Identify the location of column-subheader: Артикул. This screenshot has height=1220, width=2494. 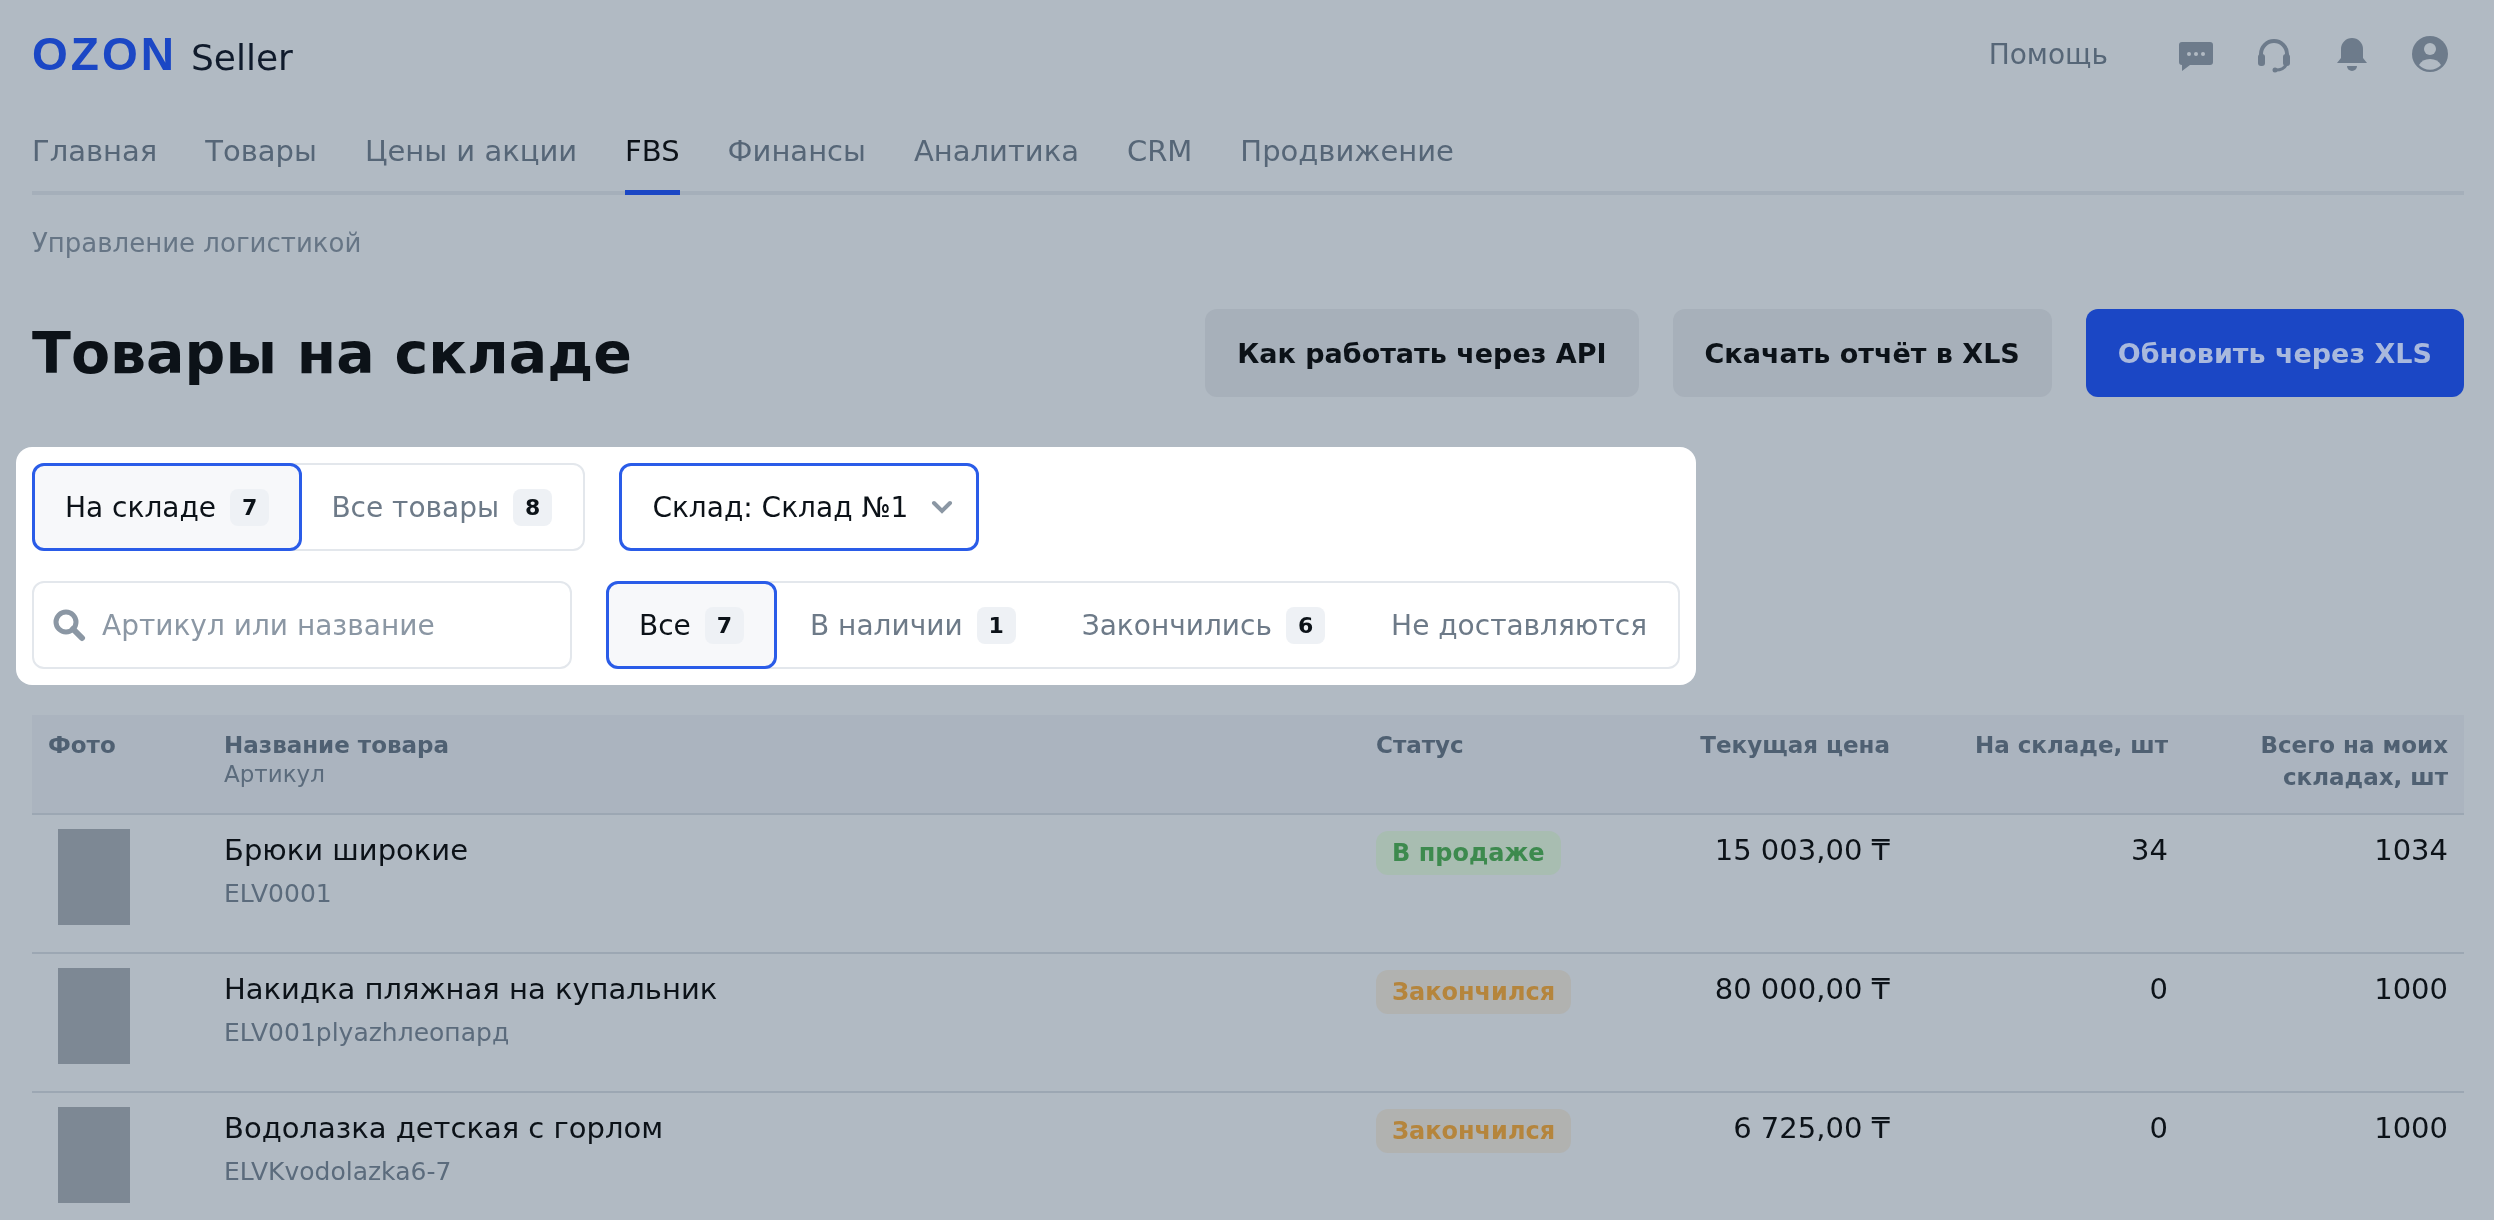
(275, 774).